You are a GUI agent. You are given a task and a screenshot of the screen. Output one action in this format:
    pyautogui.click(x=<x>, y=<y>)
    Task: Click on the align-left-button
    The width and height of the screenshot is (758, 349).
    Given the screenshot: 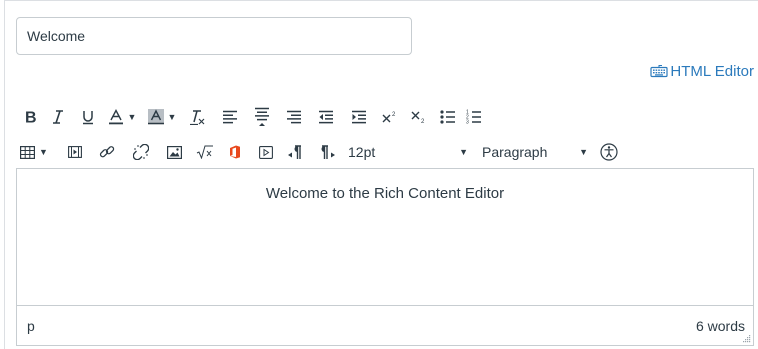 What is the action you would take?
    pyautogui.click(x=230, y=117)
    